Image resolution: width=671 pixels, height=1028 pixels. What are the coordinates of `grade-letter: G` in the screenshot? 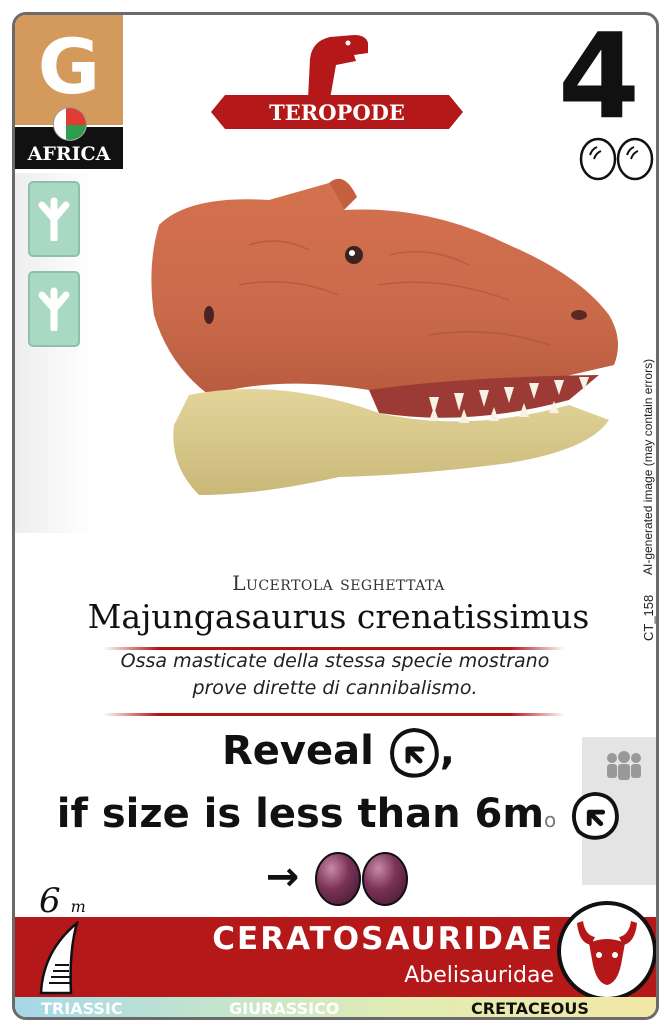 It's located at (69, 66).